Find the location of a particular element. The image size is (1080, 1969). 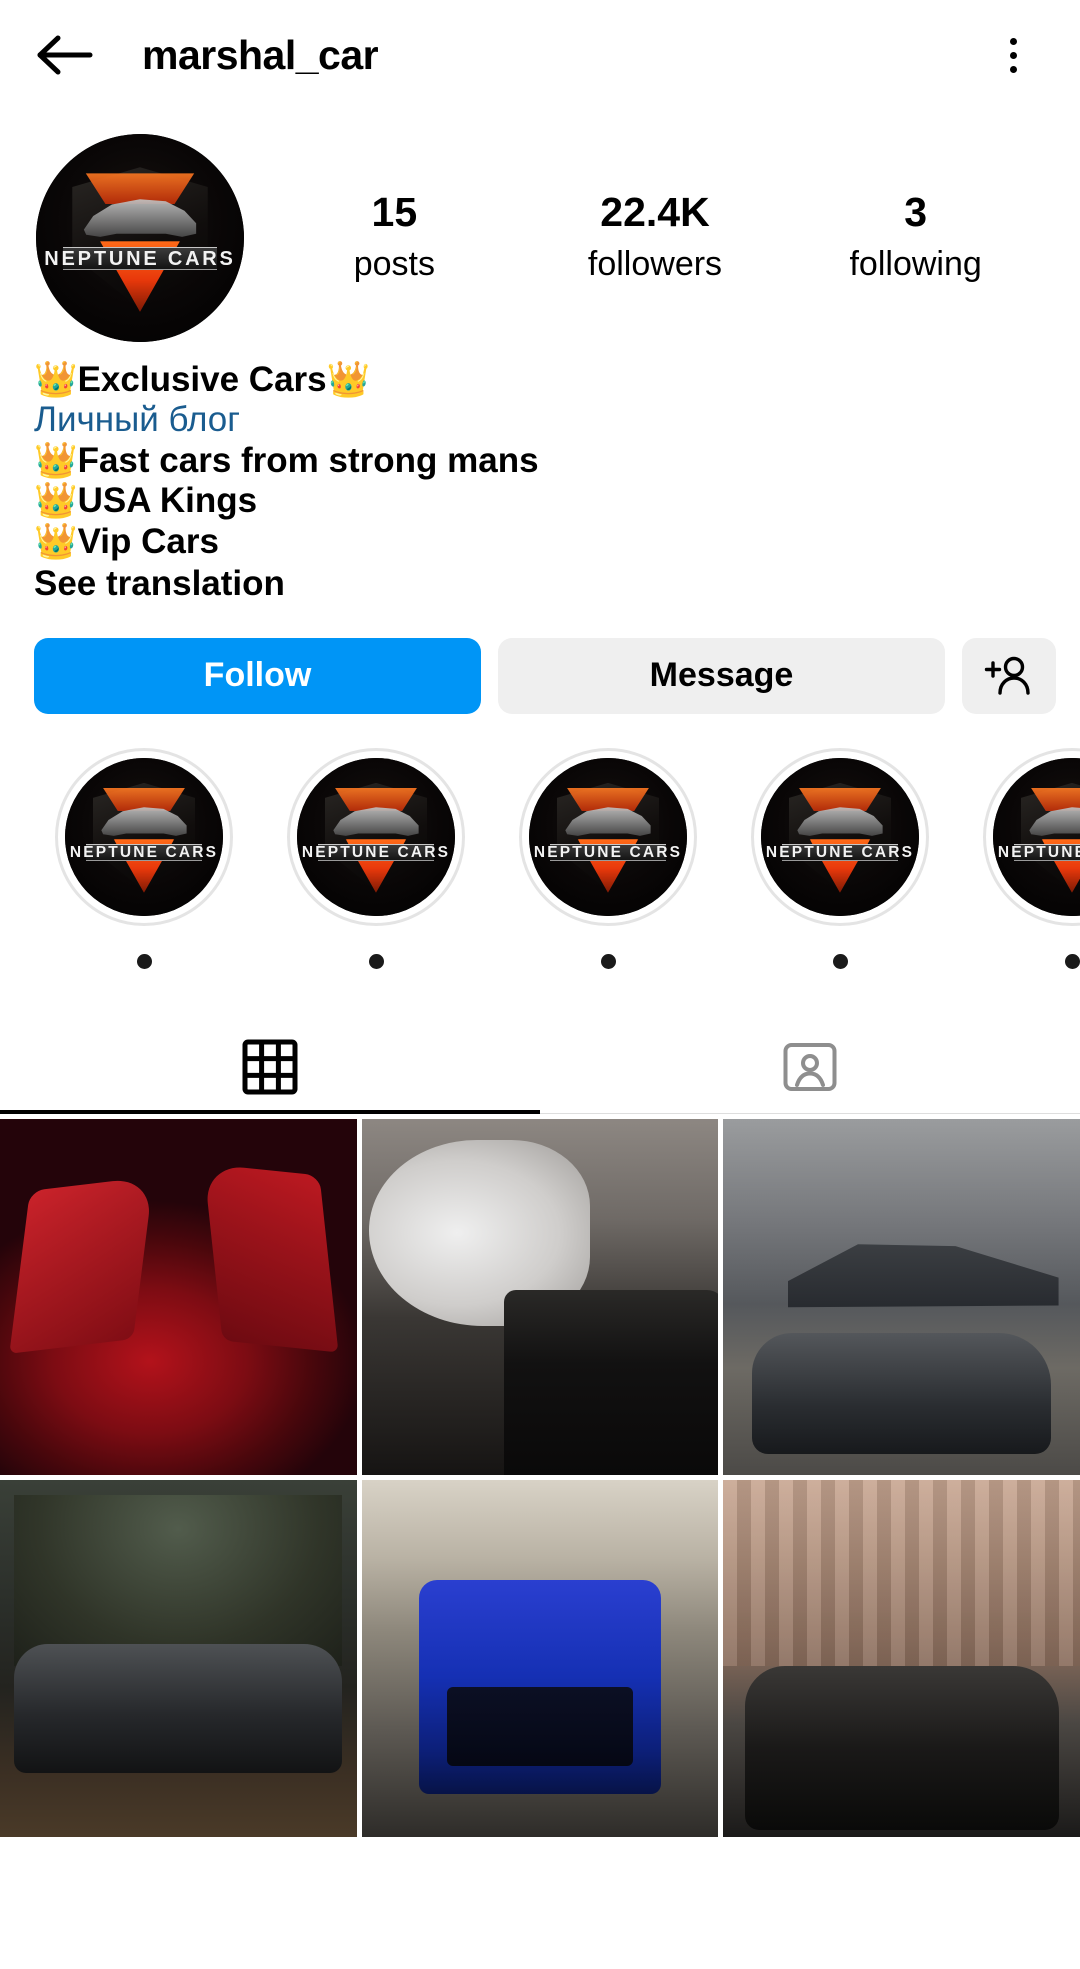

back-arrow-icon is located at coordinates (65, 55).